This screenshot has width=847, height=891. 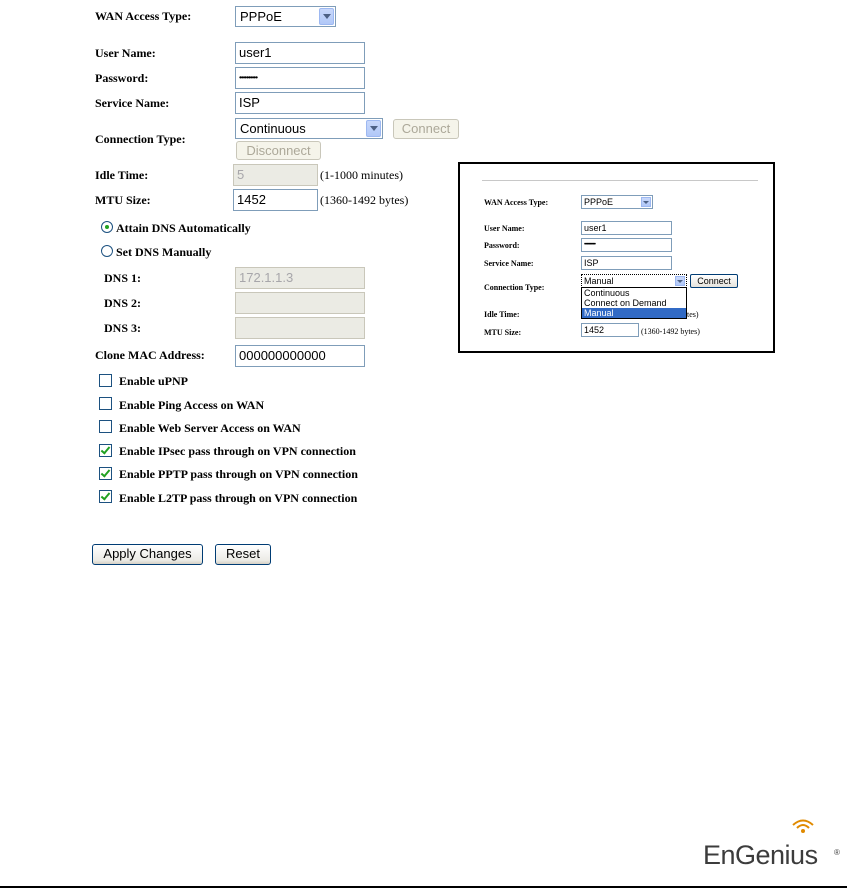 What do you see at coordinates (626, 228) in the screenshot?
I see `inset-user-name-input: user1` at bounding box center [626, 228].